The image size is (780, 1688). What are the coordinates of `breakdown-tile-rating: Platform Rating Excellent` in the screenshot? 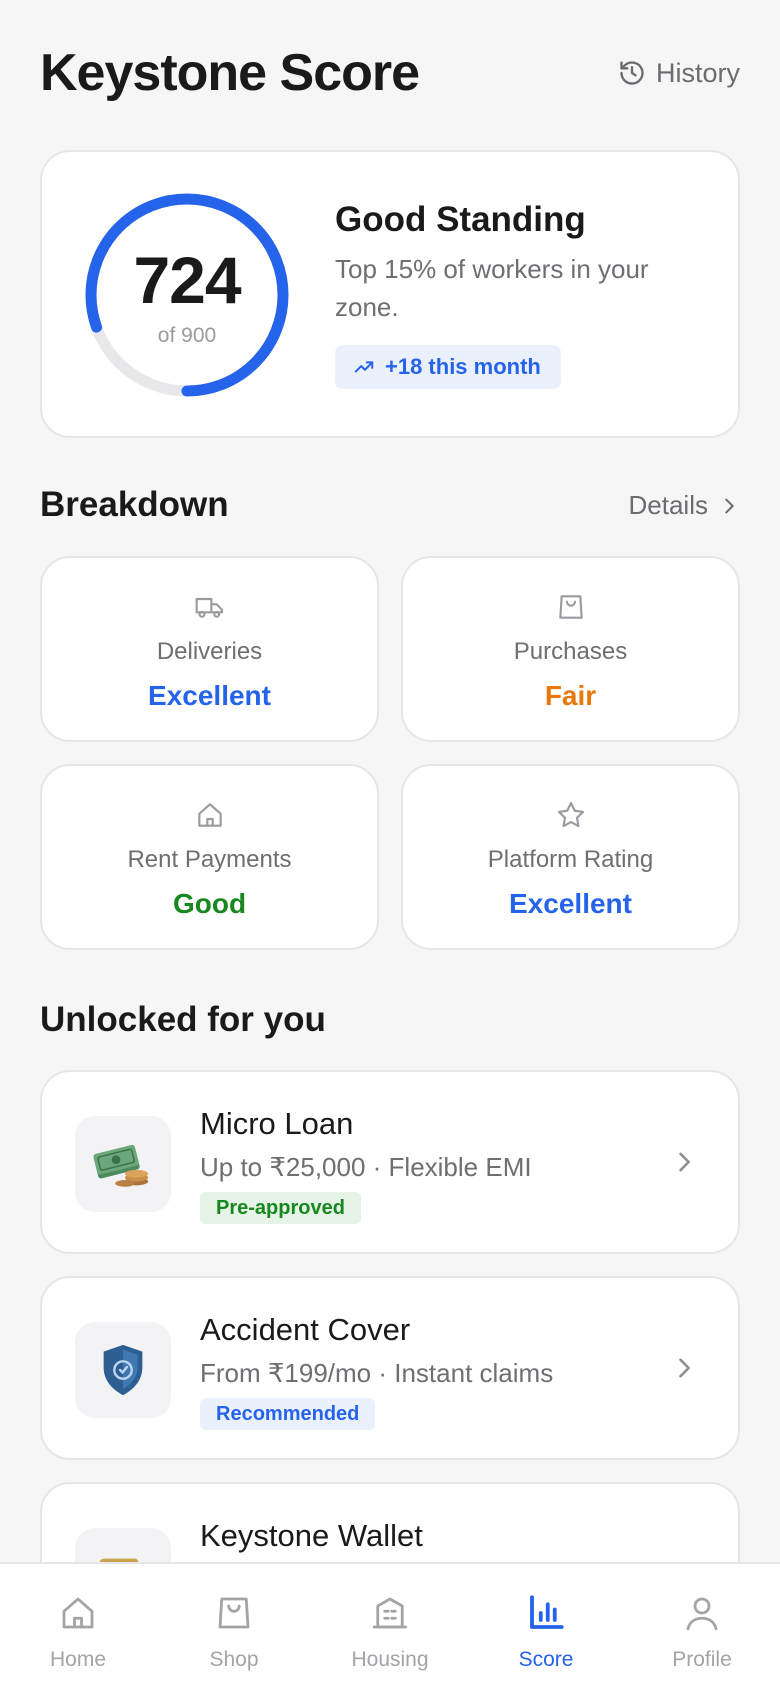 It's located at (570, 857).